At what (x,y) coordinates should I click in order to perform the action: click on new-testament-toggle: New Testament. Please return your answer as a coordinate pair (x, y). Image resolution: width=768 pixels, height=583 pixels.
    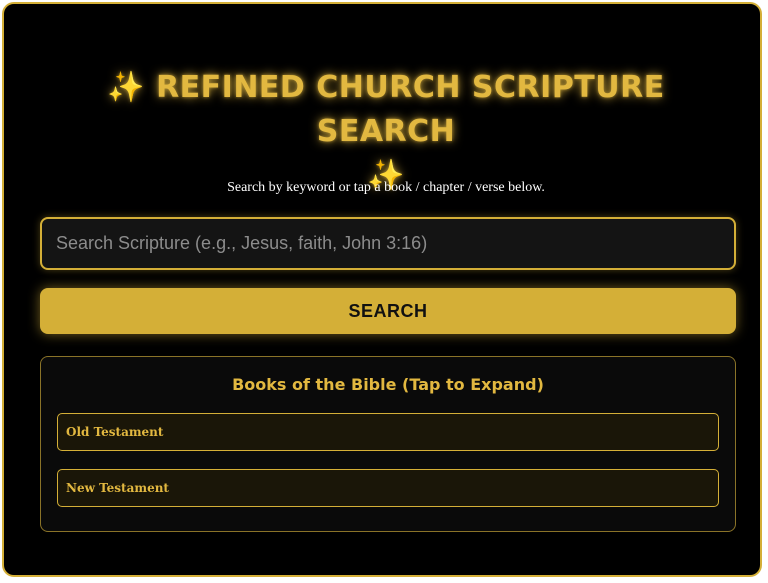
    Looking at the image, I should click on (388, 488).